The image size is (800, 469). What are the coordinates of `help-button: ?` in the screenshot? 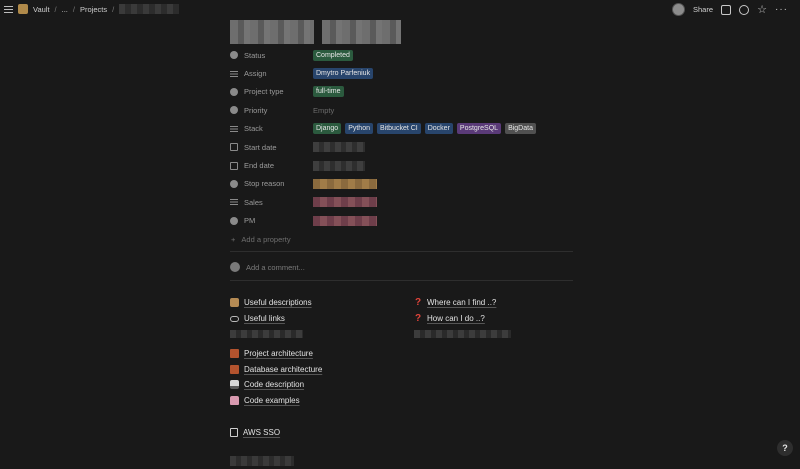 It's located at (785, 448).